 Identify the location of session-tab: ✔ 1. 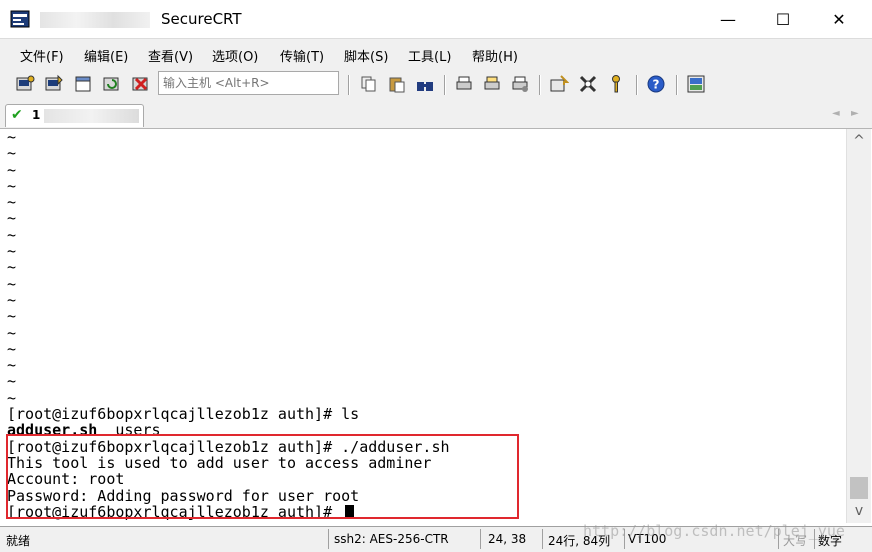
(74, 115).